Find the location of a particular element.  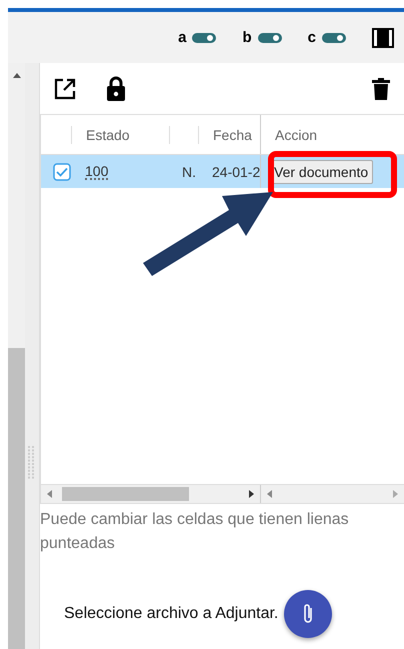

table-row: 100 N. 24-01-2 Ver documento is located at coordinates (222, 171).